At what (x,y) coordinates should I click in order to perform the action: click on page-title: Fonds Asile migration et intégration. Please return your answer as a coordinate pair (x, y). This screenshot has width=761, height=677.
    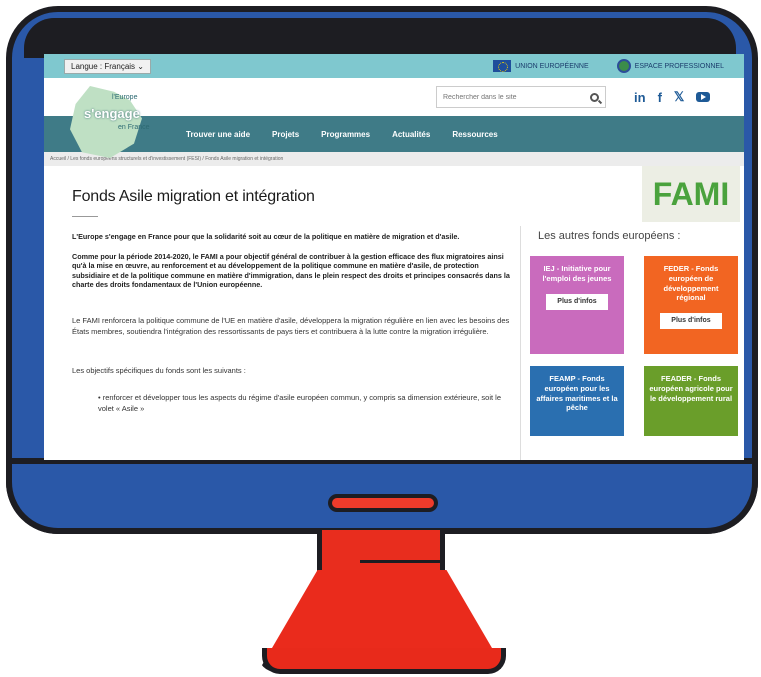
    Looking at the image, I should click on (193, 196).